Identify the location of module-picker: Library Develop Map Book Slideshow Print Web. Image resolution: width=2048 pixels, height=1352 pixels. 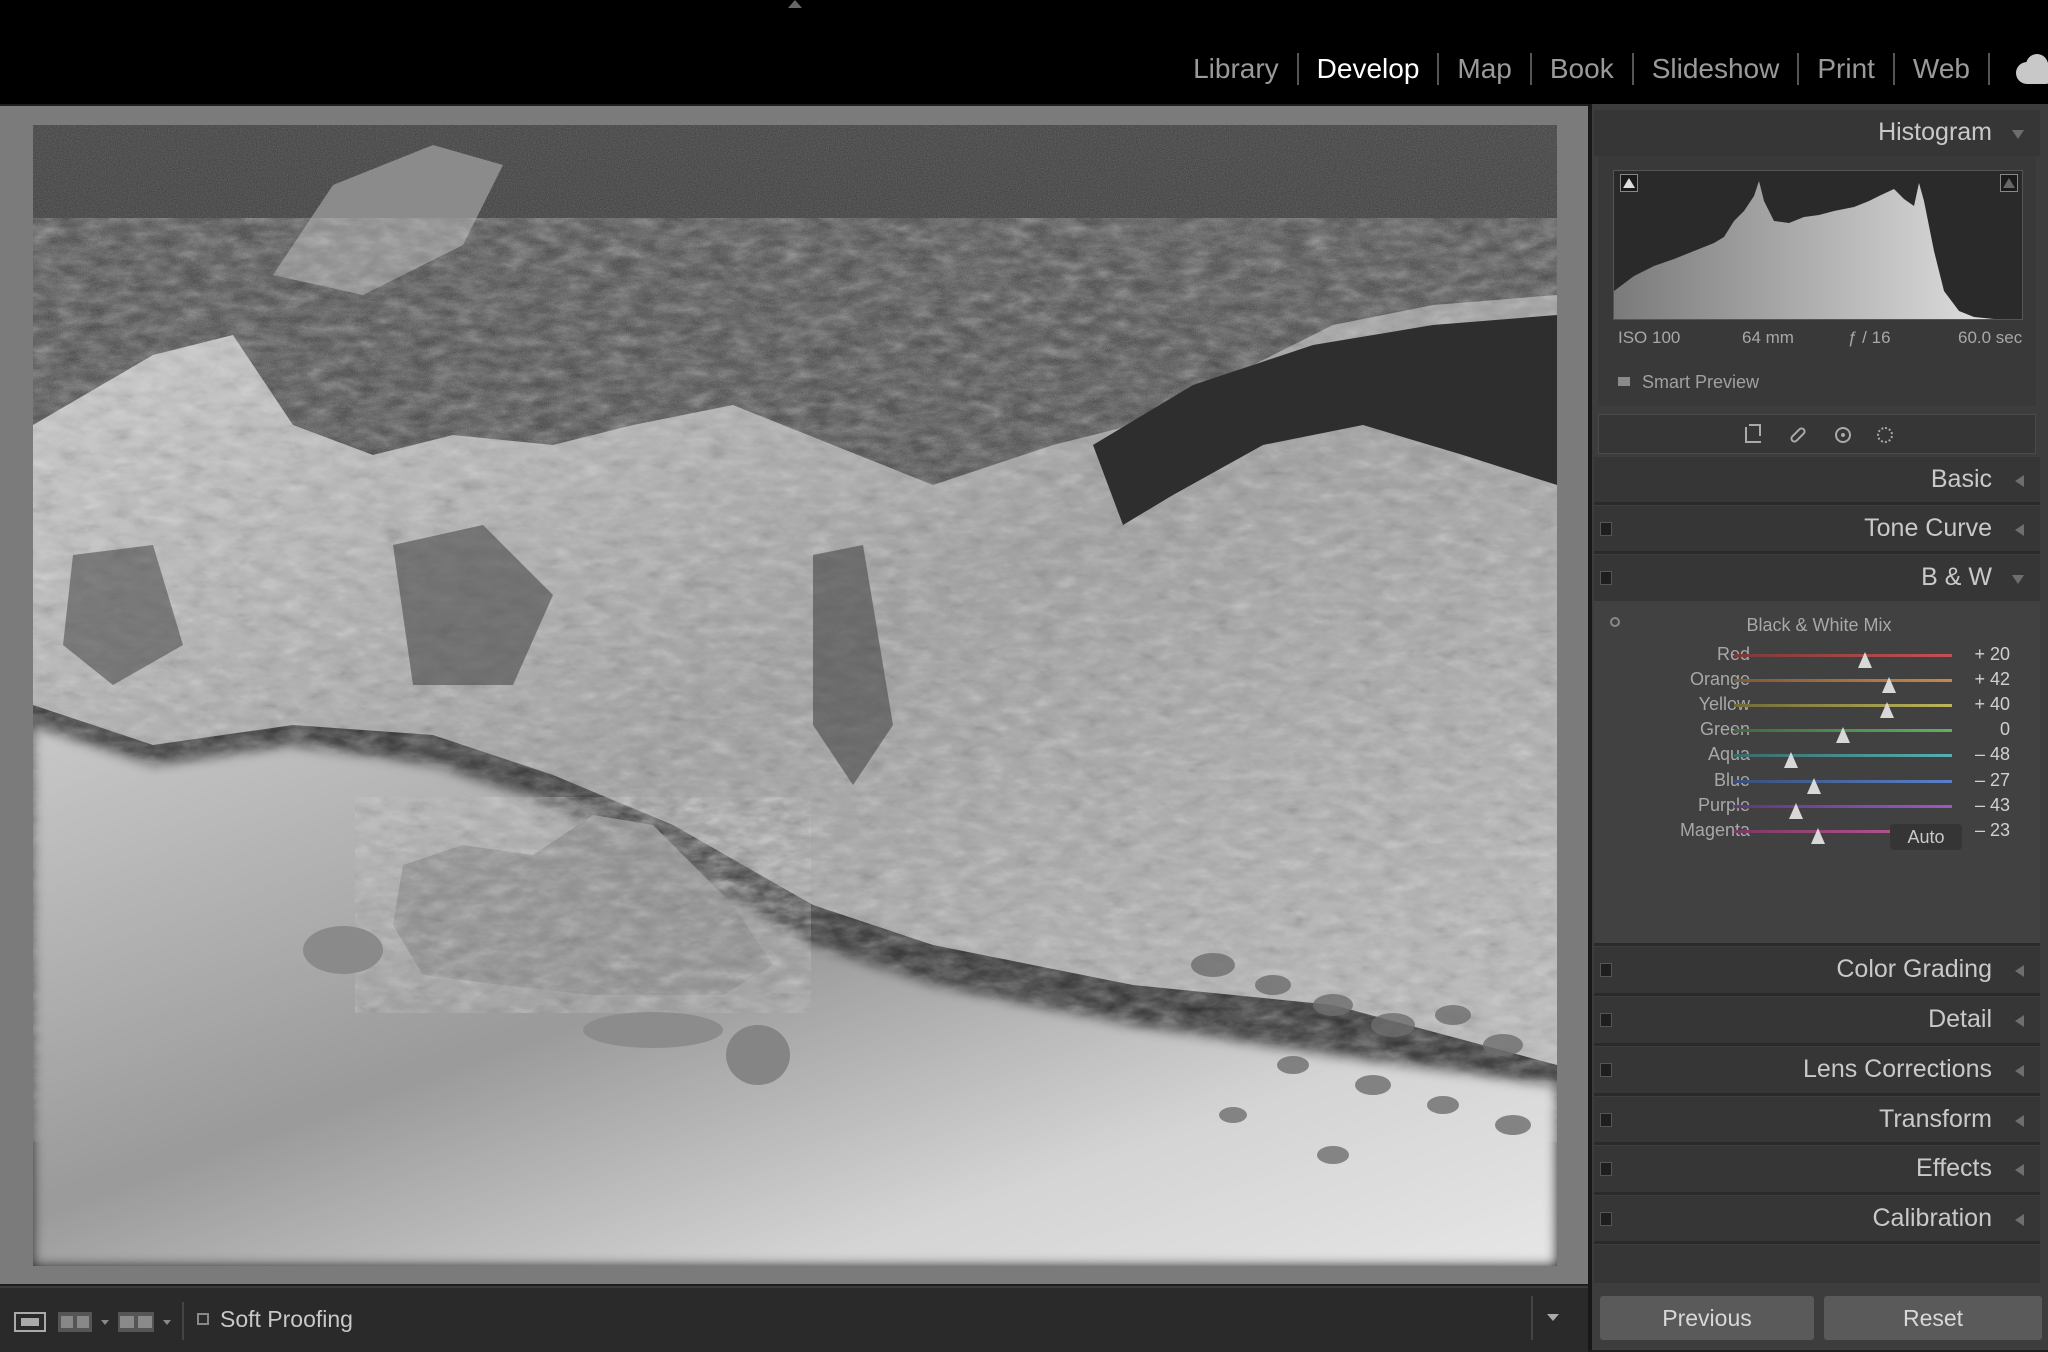
(1611, 69).